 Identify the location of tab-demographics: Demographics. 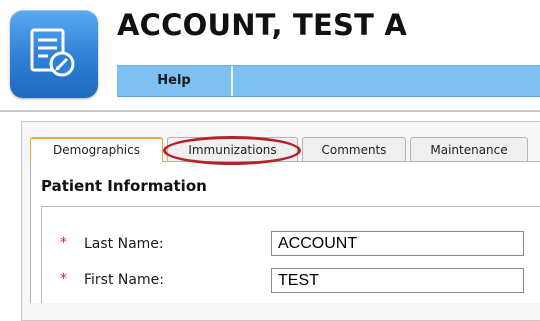
(96, 149).